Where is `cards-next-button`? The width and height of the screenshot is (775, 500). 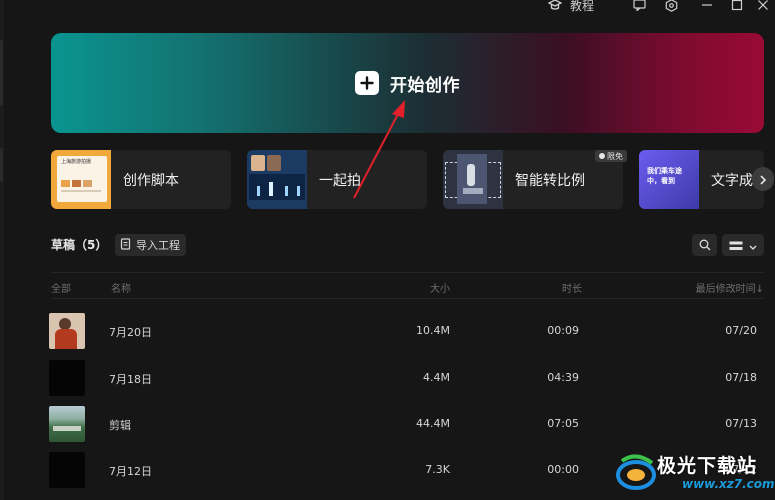
cards-next-button is located at coordinates (763, 179).